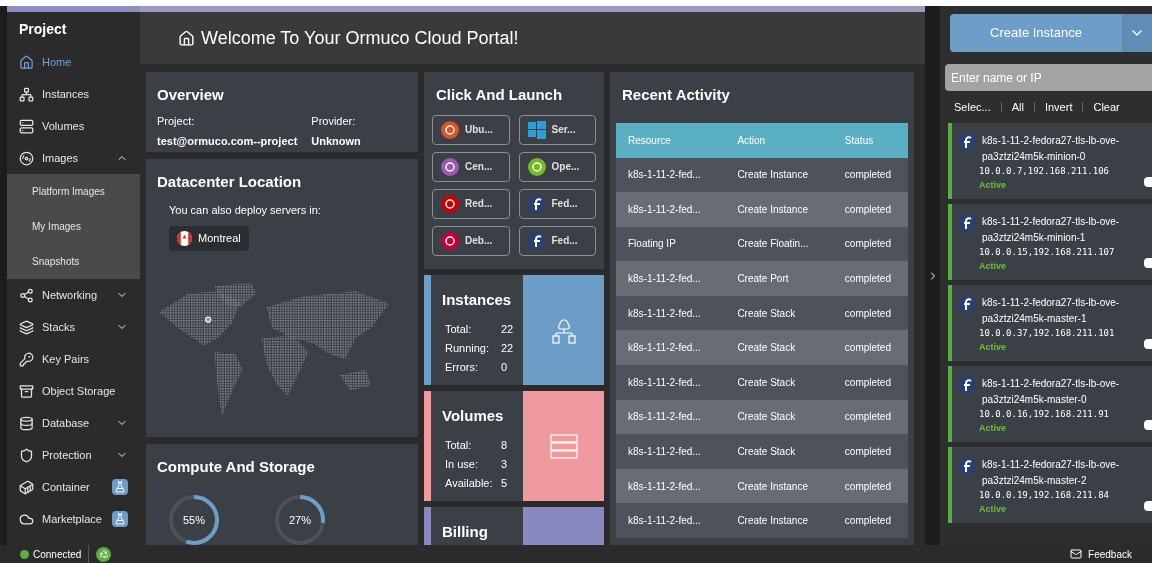  Describe the element at coordinates (73, 423) in the screenshot. I see `sidebar-item: Database` at that location.